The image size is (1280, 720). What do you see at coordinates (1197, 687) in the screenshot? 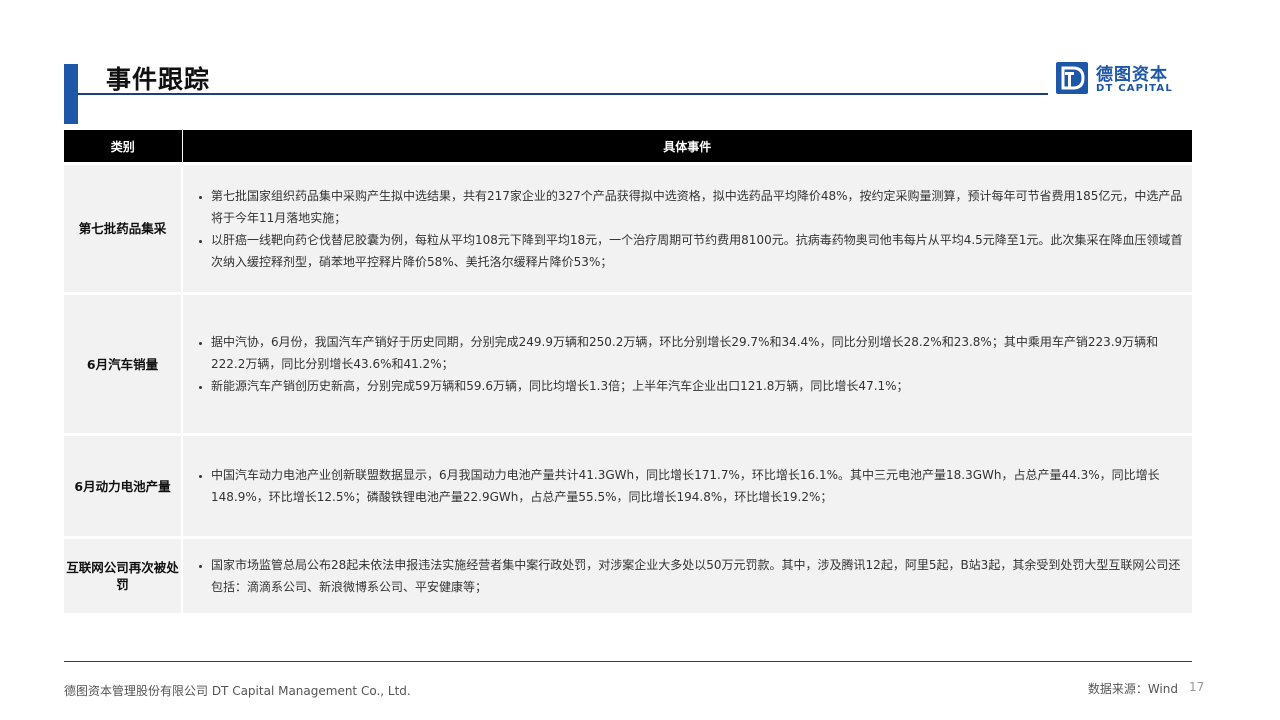
I see `page-number: 17` at bounding box center [1197, 687].